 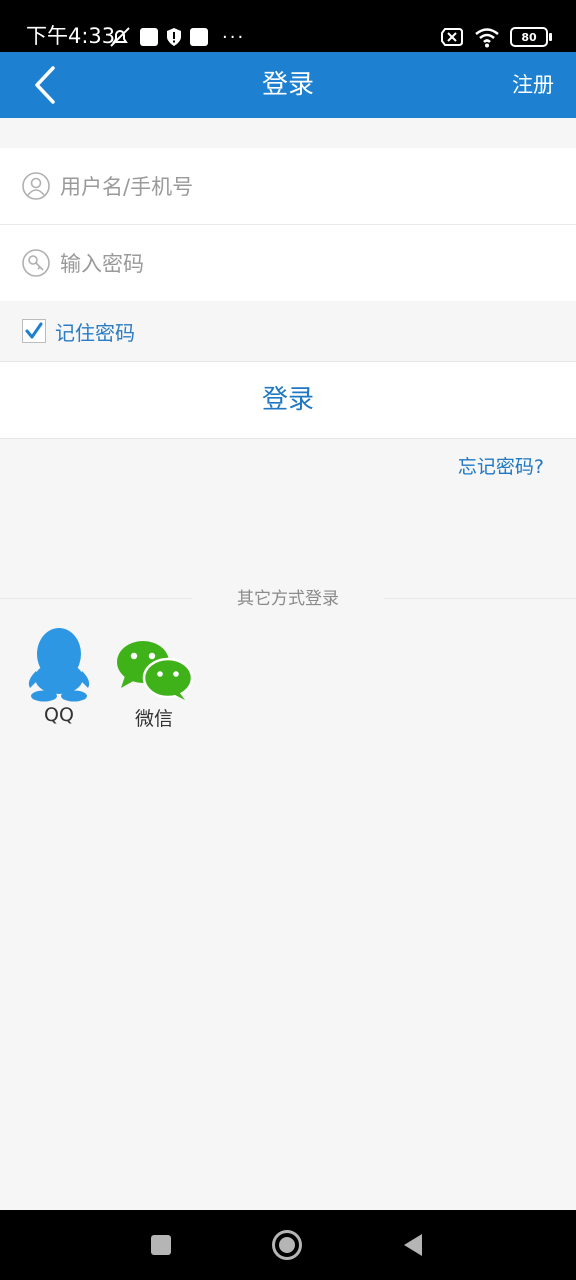 I want to click on no-sim-icon, so click(x=452, y=37).